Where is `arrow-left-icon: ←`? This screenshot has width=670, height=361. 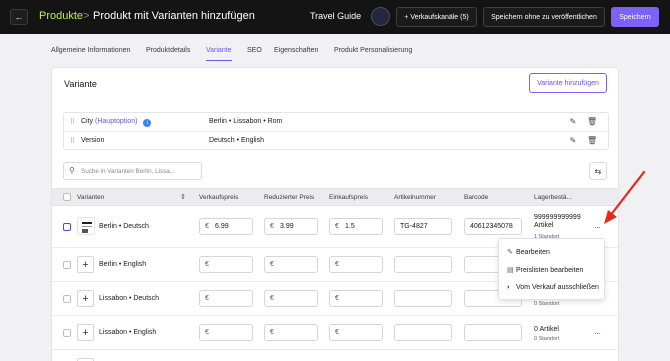
arrow-left-icon: ← is located at coordinates (19, 17).